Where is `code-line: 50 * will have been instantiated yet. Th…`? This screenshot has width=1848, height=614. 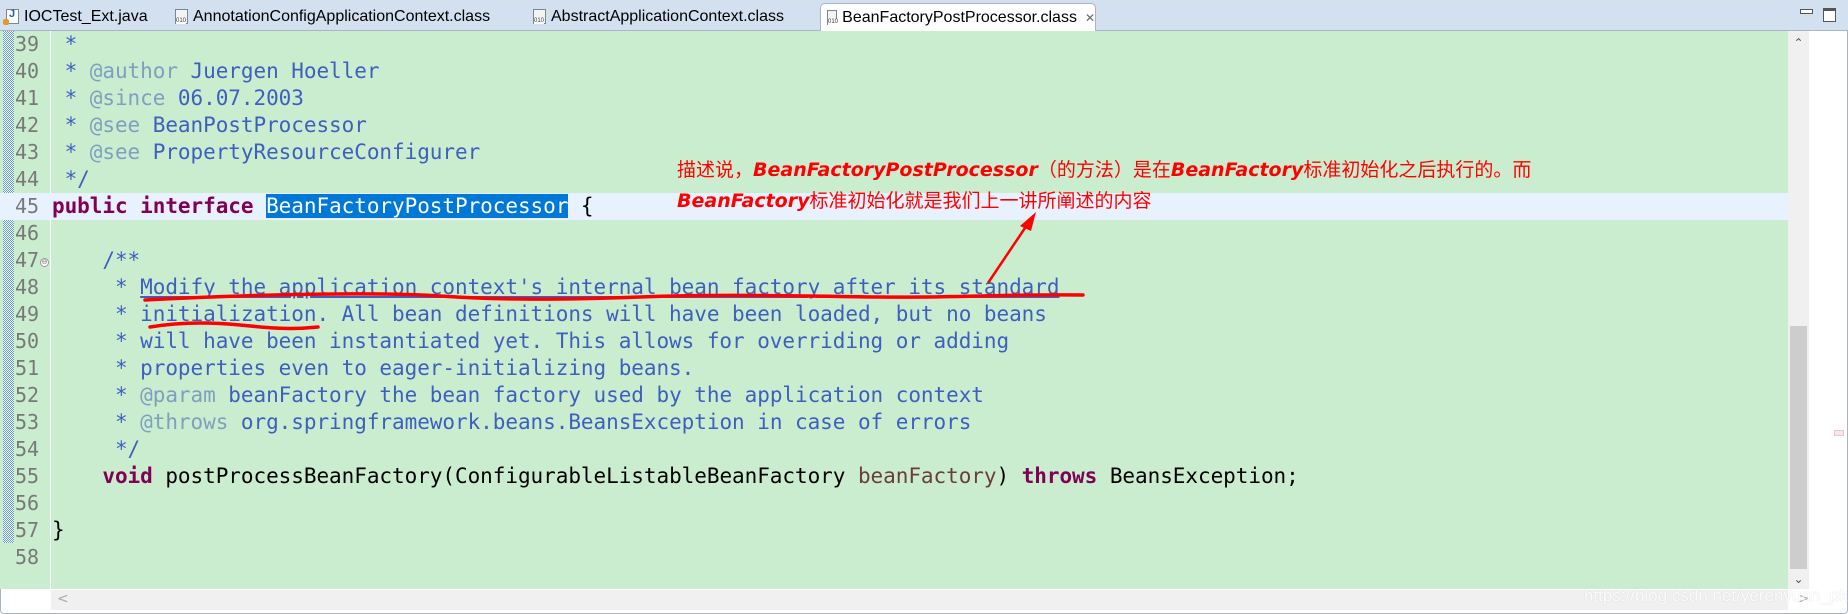
code-line: 50 * will have been instantiated yet. Th… is located at coordinates (894, 341).